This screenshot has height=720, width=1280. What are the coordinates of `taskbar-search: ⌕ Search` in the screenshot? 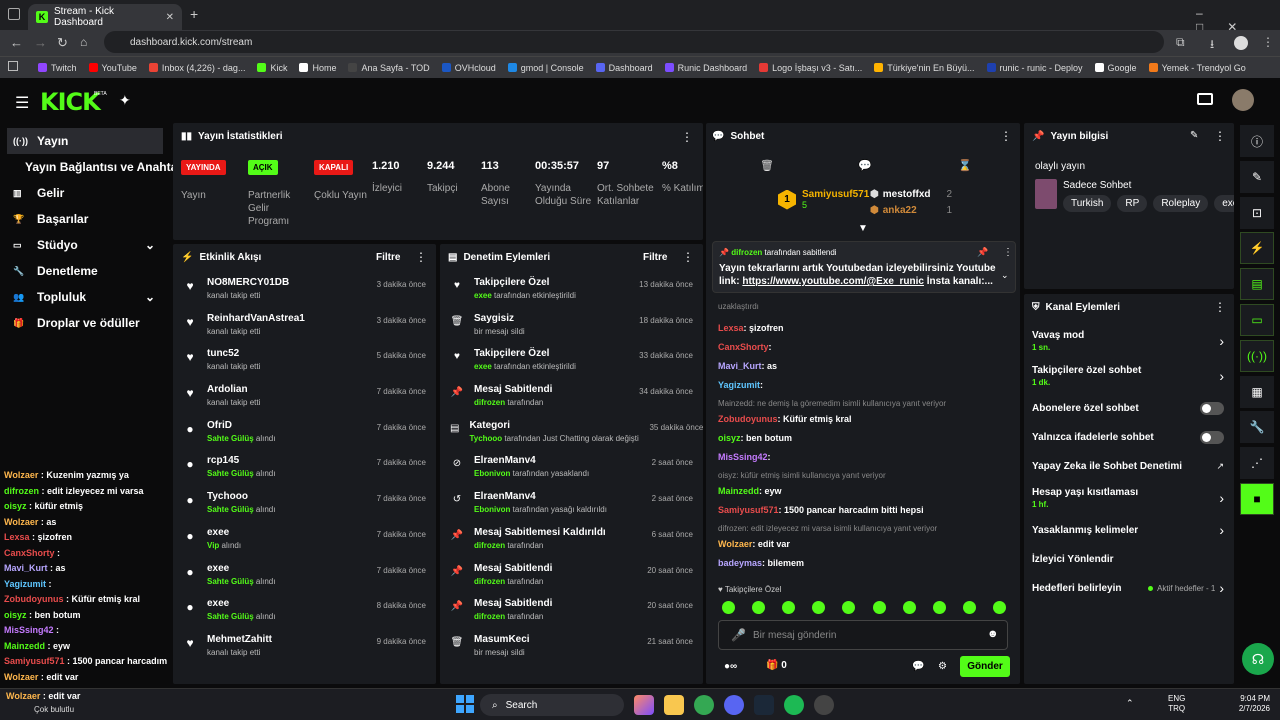 It's located at (552, 705).